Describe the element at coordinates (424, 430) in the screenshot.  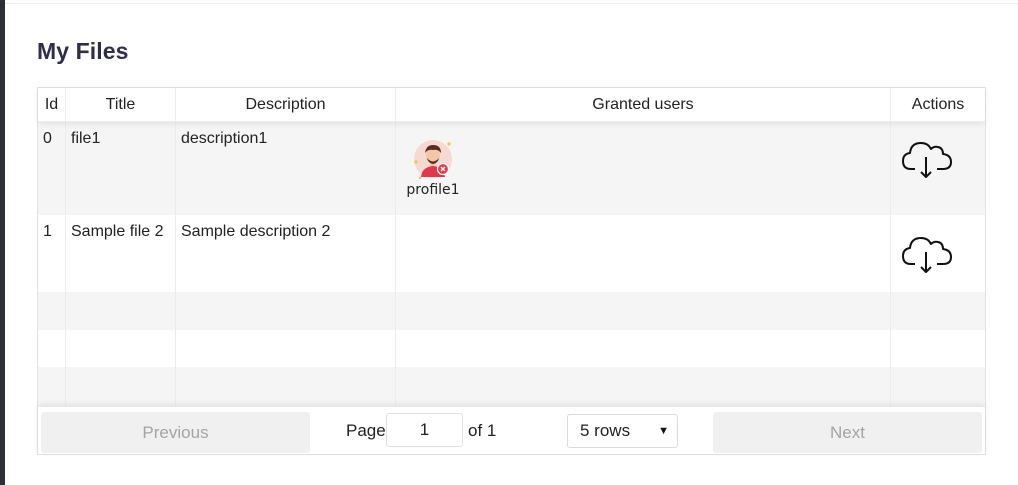
I see `page-number-input` at that location.